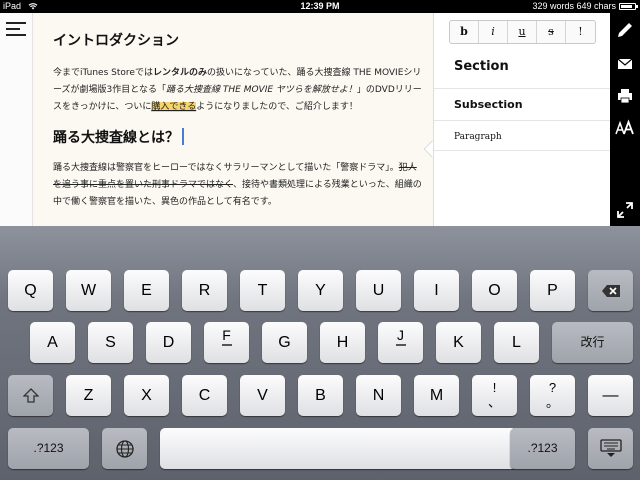  I want to click on key-a: A, so click(52, 342).